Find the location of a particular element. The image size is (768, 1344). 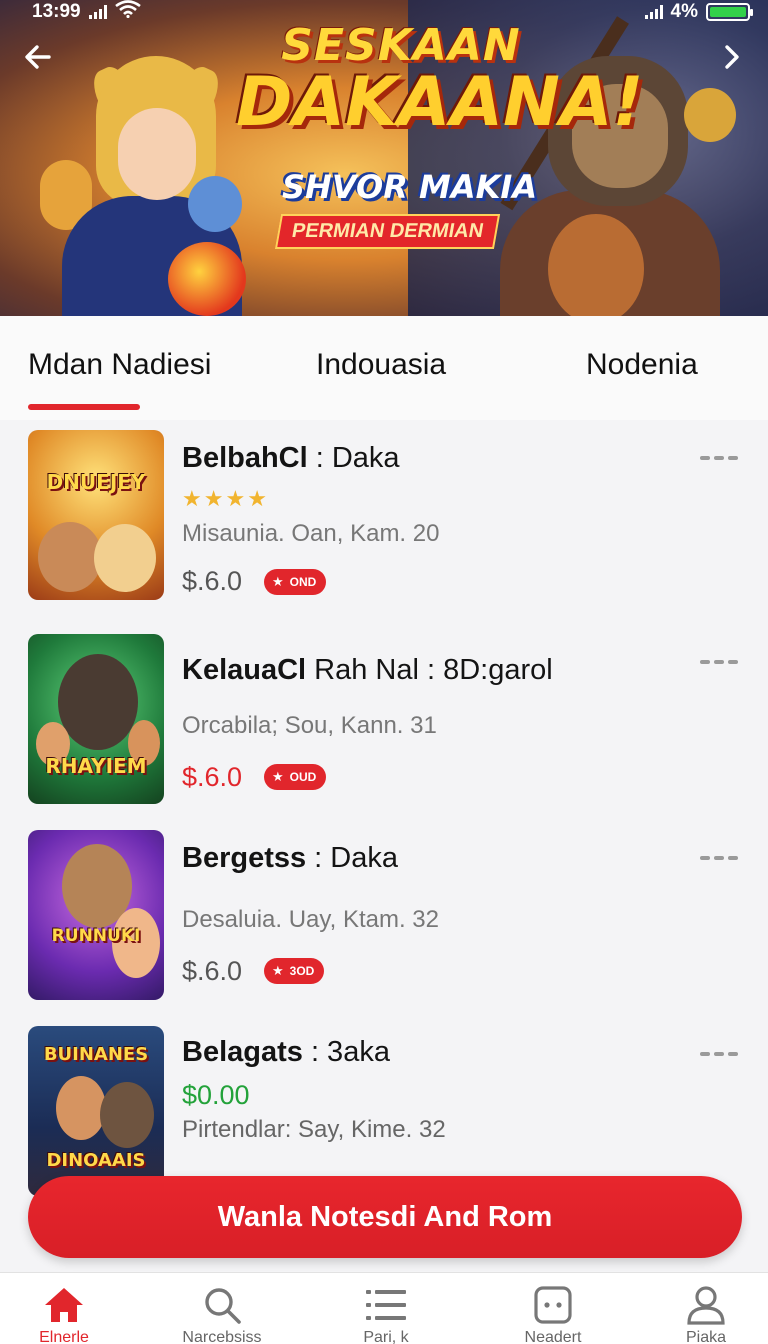

wifi-icon is located at coordinates (127, 12).